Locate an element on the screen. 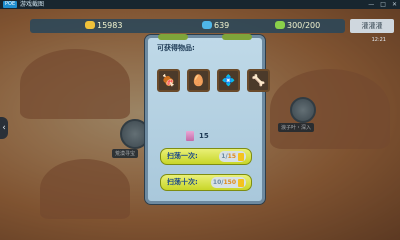 Image resolution: width=400 pixels, height=240 pixels. resource-bar: 15983 639 300/200 is located at coordinates (187, 26).